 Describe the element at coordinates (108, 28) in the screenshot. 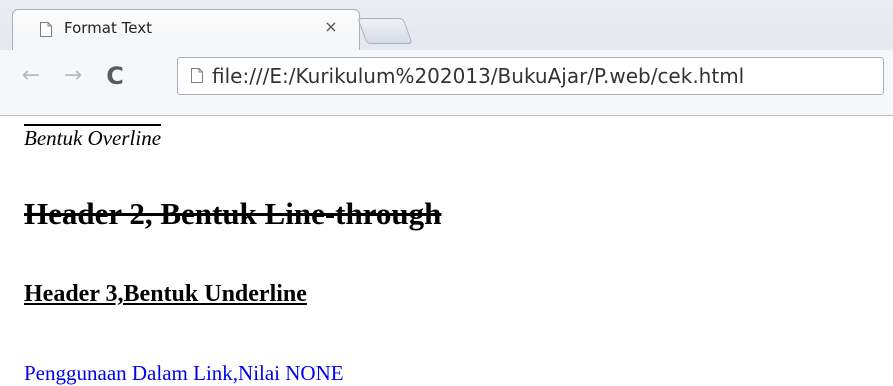

I see `tab-title: Format Text` at that location.